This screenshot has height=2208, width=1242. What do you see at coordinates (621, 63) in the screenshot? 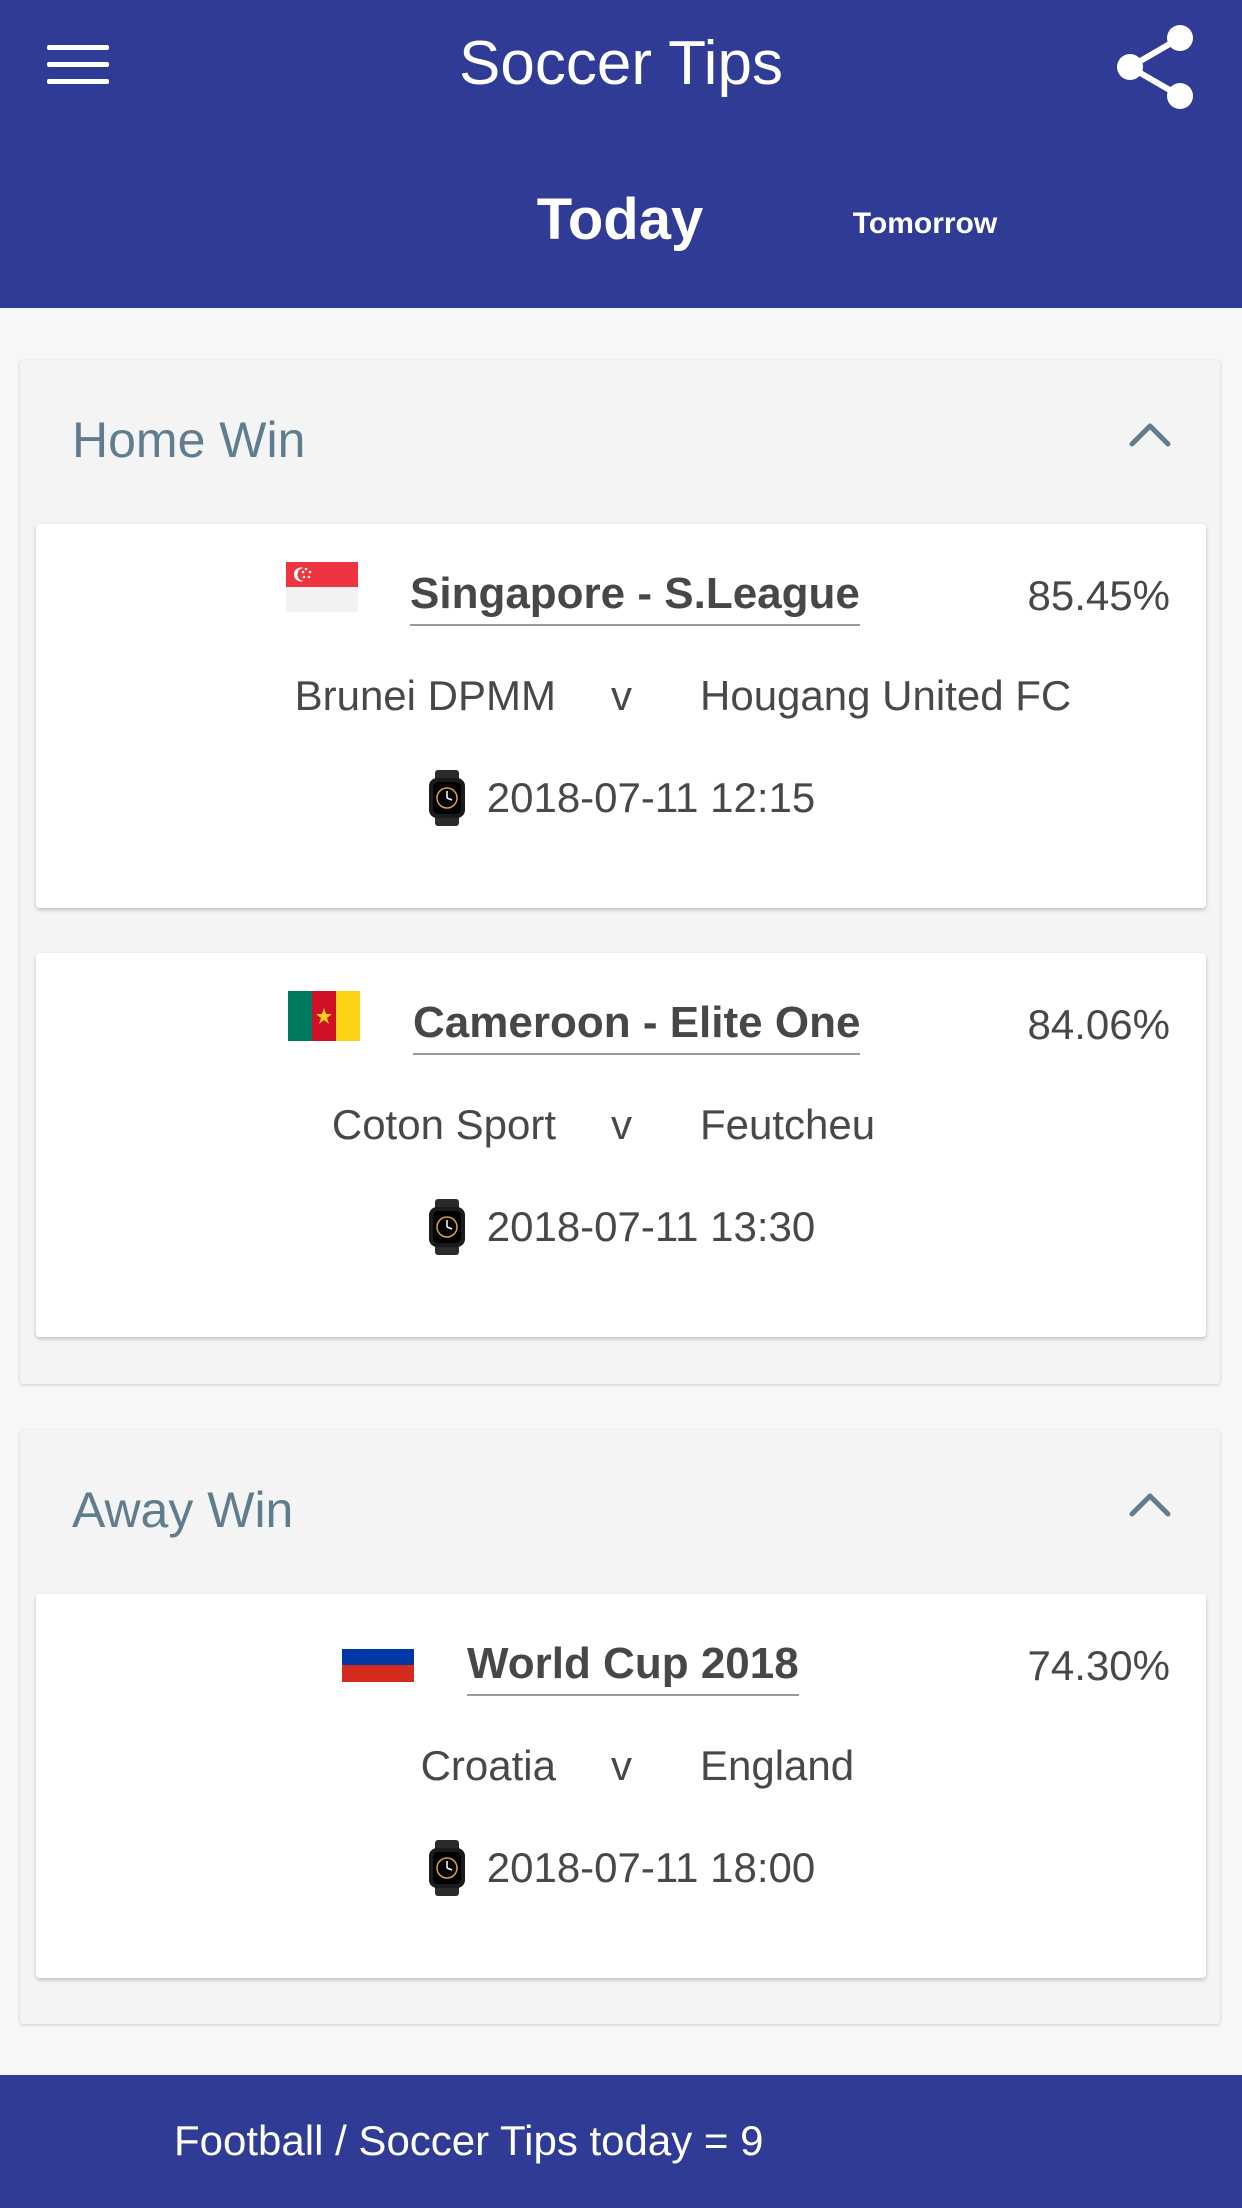
I see `app-title: Soccer Tips` at bounding box center [621, 63].